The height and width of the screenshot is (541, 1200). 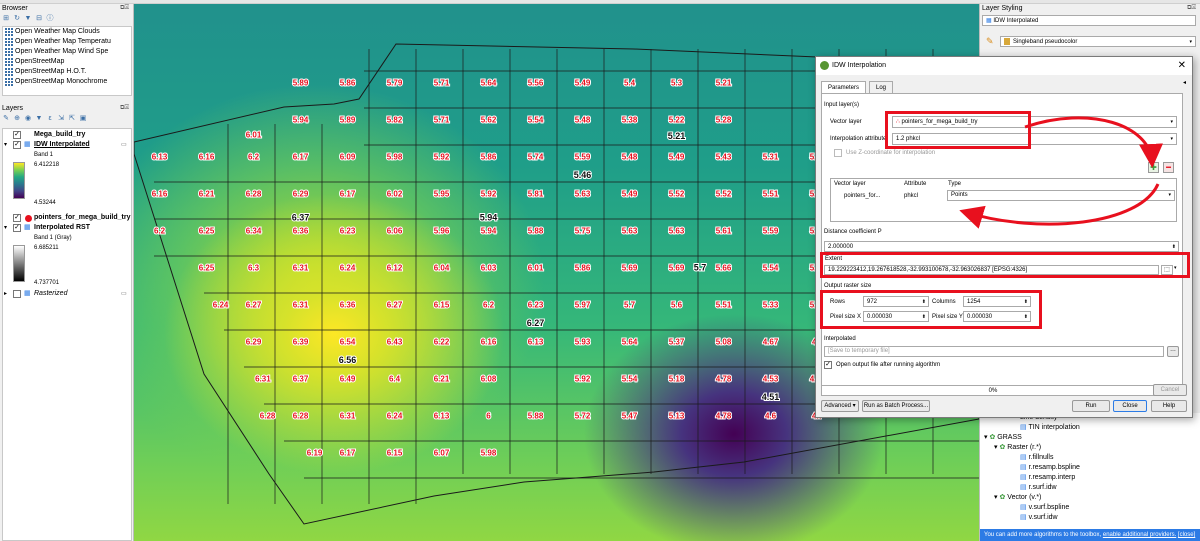 I want to click on annotation-arrows, so click(x=1061, y=172).